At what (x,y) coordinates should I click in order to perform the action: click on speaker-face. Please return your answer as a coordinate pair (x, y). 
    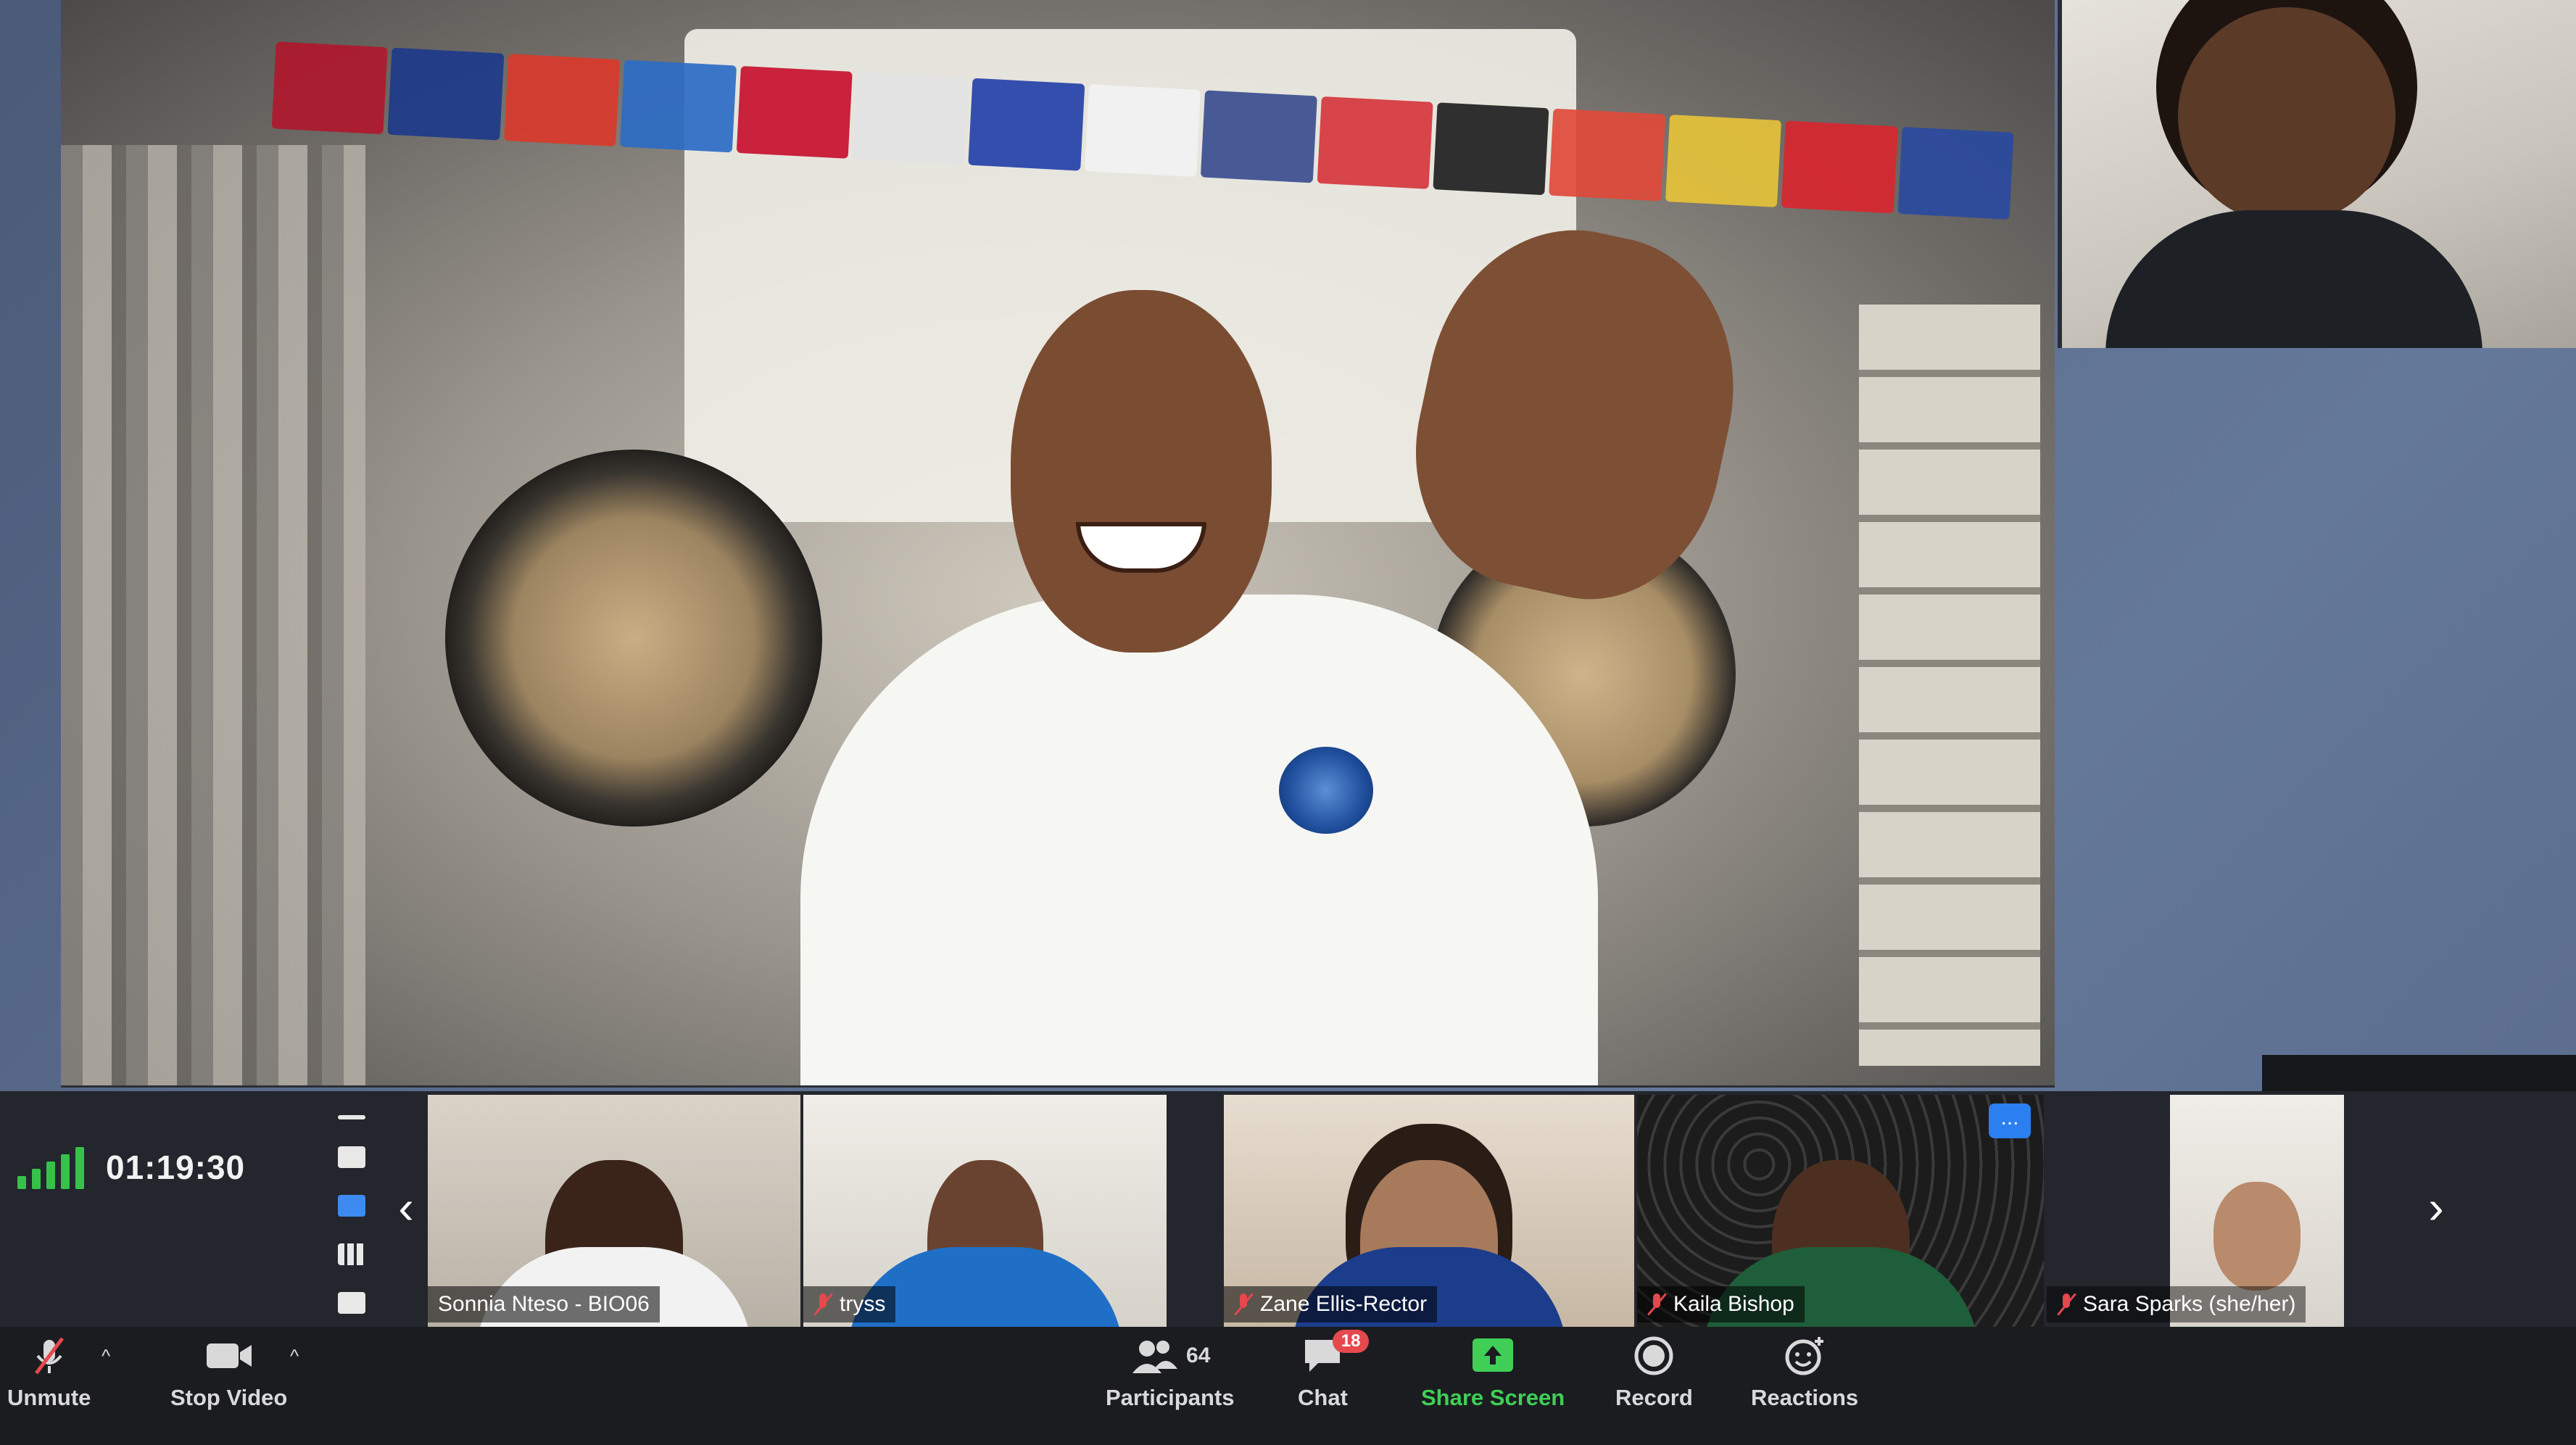
    Looking at the image, I should click on (1141, 472).